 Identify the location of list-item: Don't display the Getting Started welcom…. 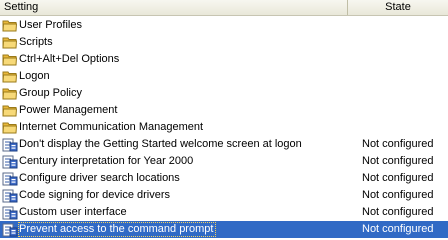
(224, 144).